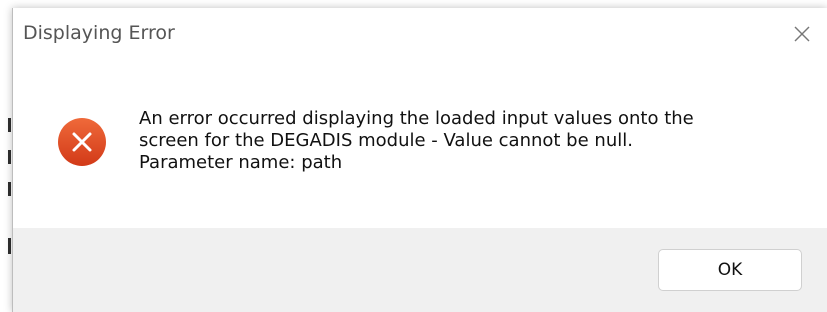 The width and height of the screenshot is (827, 312). Describe the element at coordinates (6, 156) in the screenshot. I see `background-window-edge` at that location.